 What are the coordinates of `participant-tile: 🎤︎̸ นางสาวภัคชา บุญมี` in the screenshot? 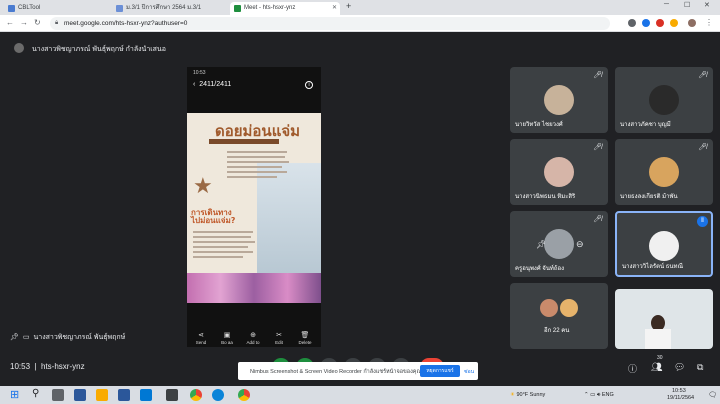 It's located at (664, 100).